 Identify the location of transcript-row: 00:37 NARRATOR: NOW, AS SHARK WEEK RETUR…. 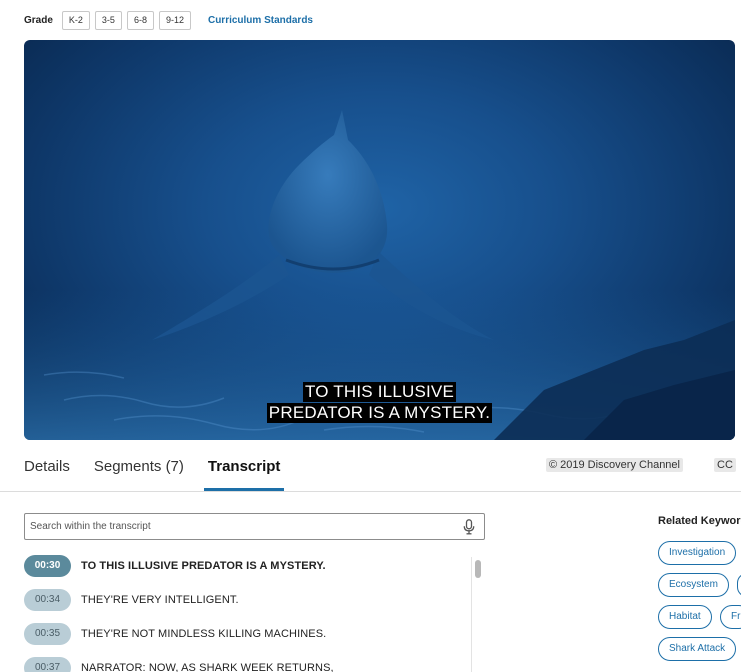
(251, 664).